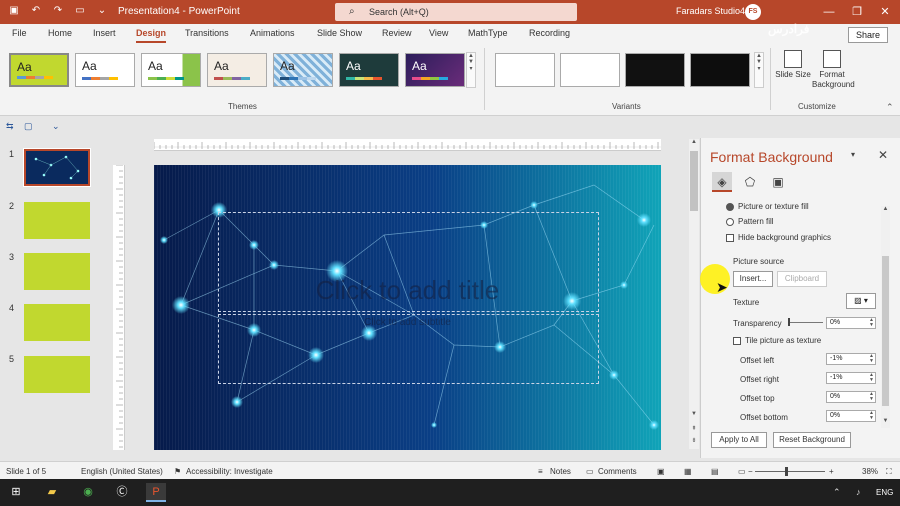 The width and height of the screenshot is (900, 506). What do you see at coordinates (88, 492) in the screenshot?
I see `chrome-icon: ◉` at bounding box center [88, 492].